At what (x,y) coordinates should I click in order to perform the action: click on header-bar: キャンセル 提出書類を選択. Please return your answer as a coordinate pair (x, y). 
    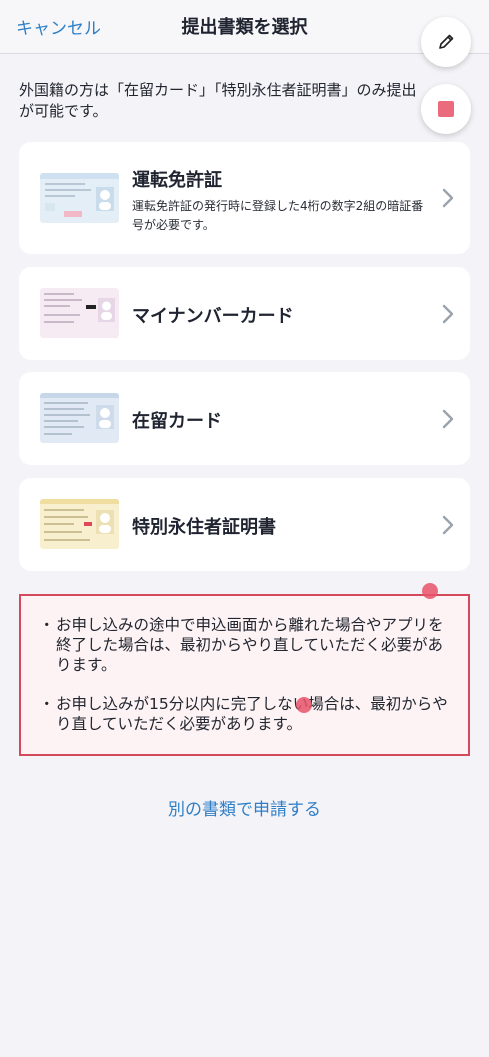
    Looking at the image, I should click on (244, 27).